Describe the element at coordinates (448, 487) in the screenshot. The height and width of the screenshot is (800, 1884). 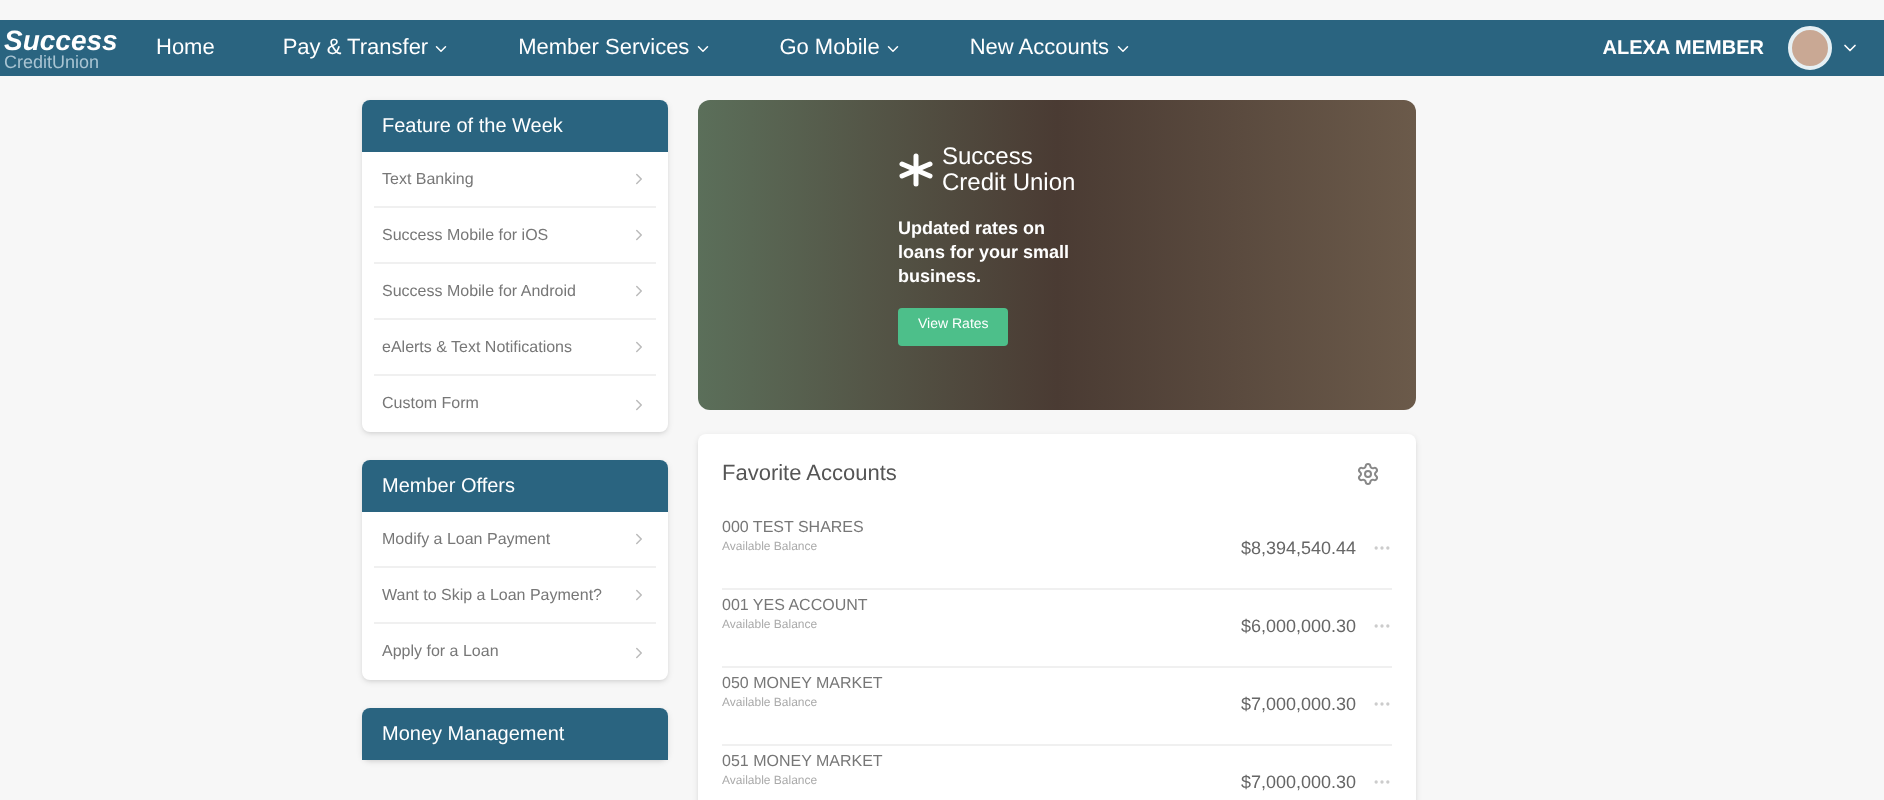
I see `card-title: Member Offers` at that location.